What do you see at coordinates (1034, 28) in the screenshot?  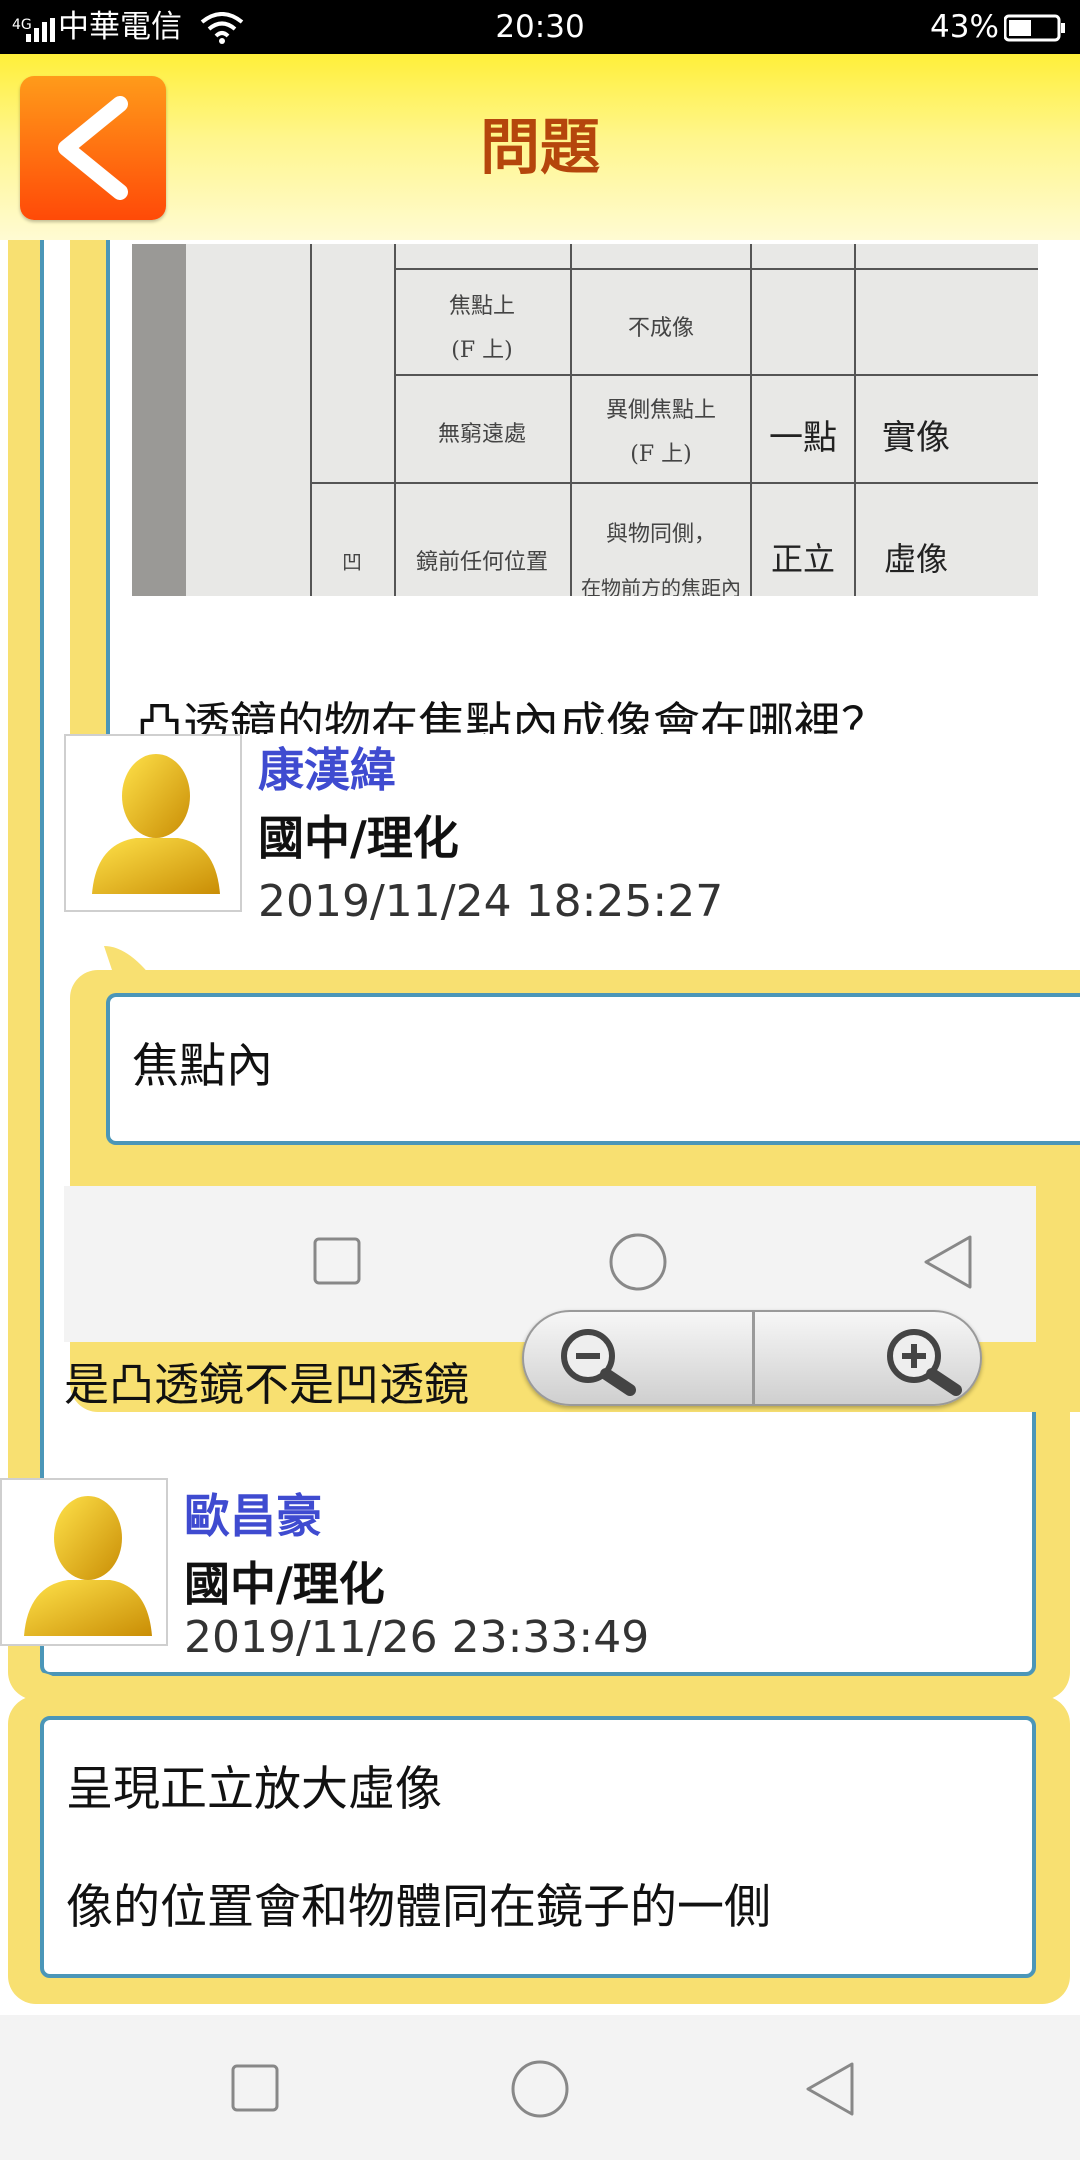 I see `battery-icon` at bounding box center [1034, 28].